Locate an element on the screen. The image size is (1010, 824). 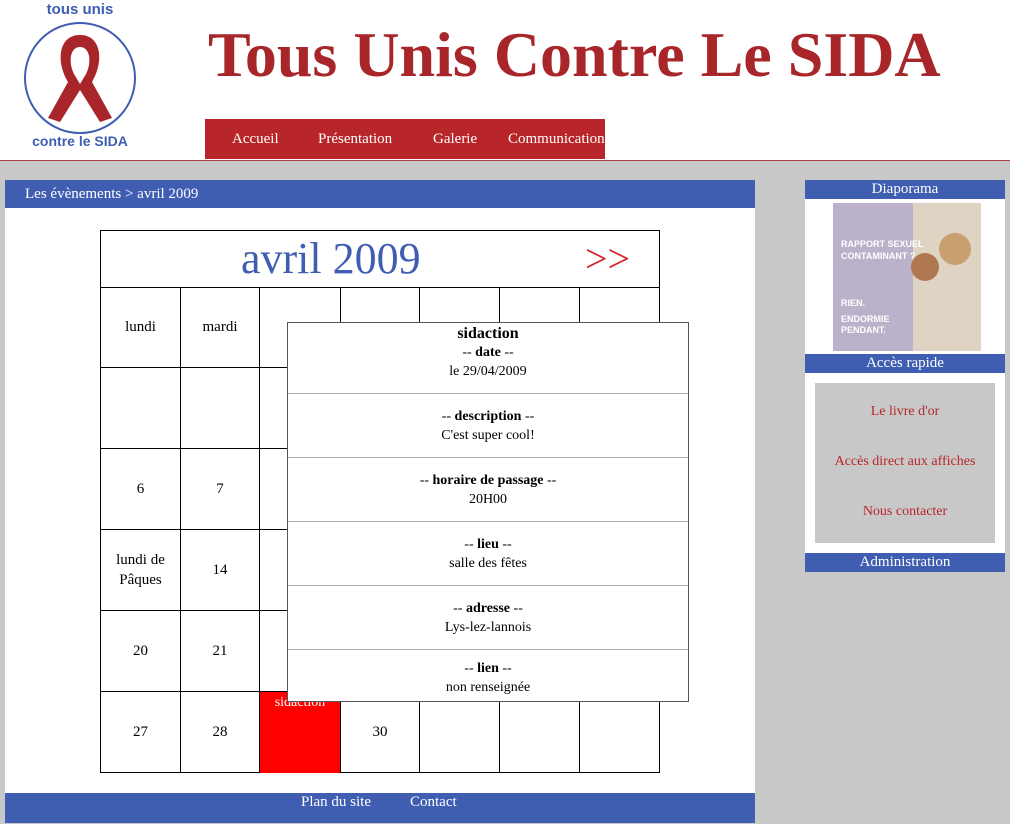
poster-line-2: CONTAMINANT ? is located at coordinates (878, 256).